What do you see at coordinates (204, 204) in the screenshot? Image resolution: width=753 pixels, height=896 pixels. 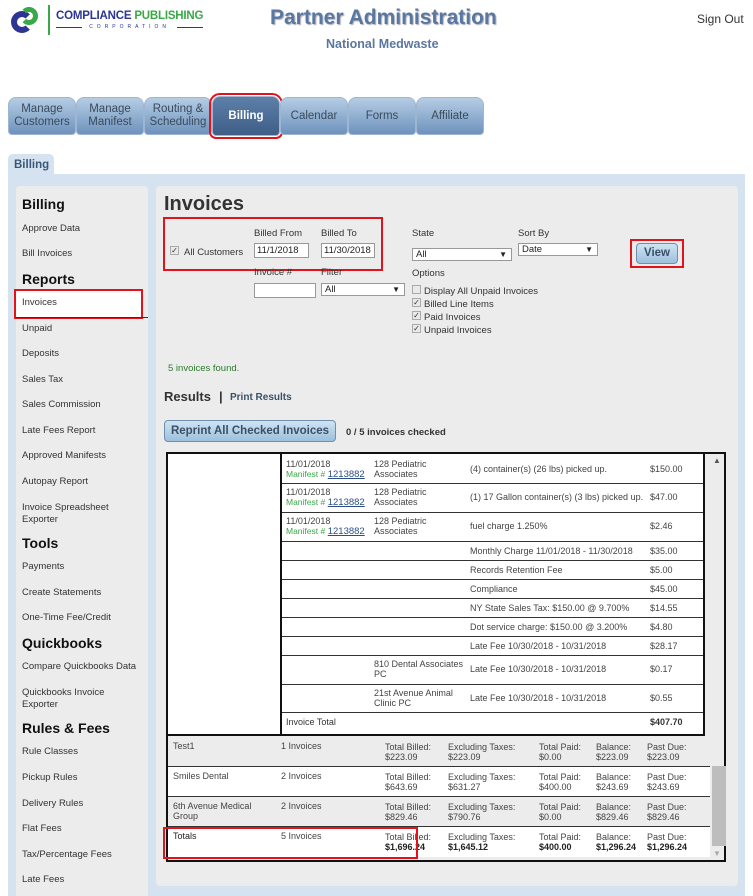 I see `page-title: Invoices` at bounding box center [204, 204].